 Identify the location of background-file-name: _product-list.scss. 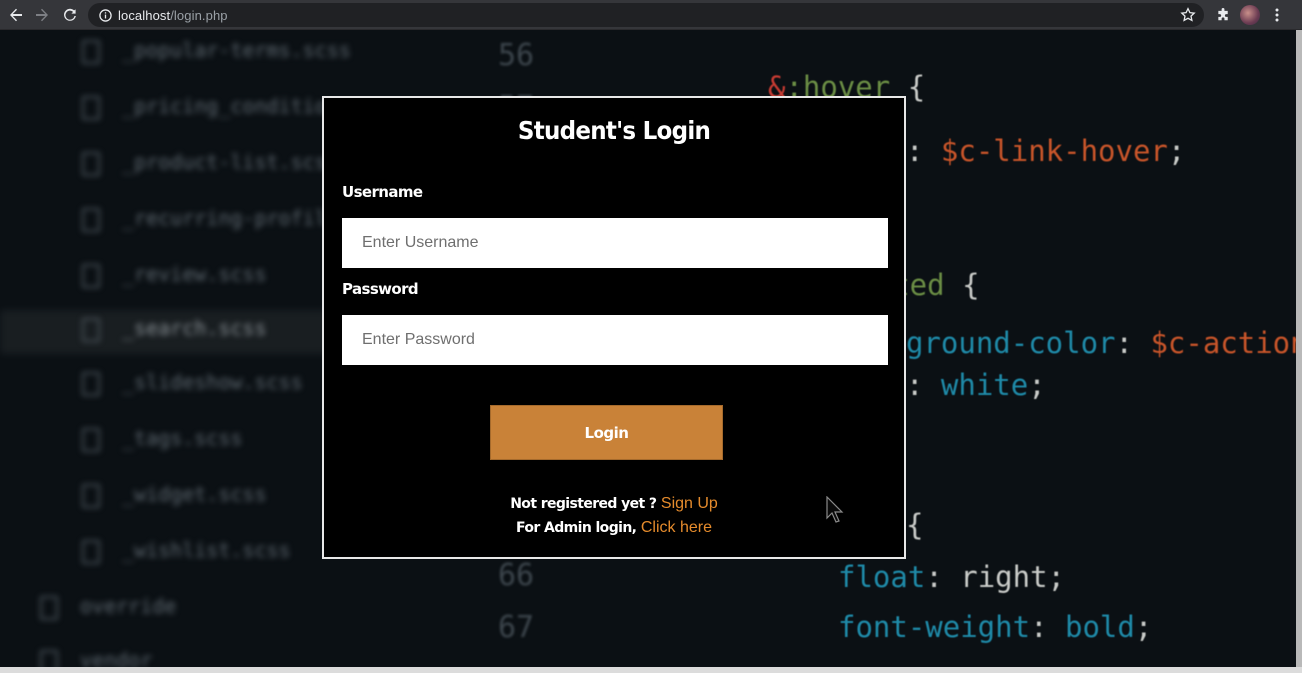
(230, 162).